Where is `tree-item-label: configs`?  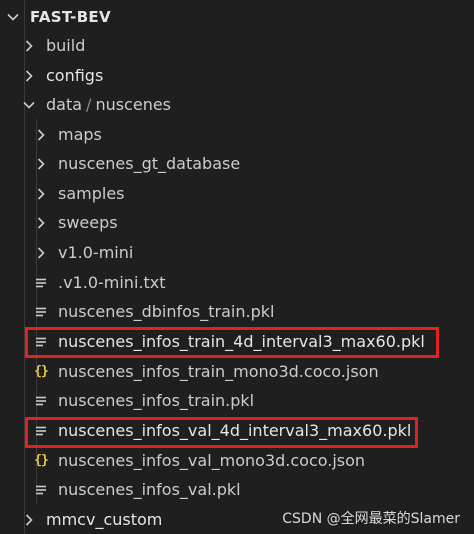
tree-item-label: configs is located at coordinates (75, 76).